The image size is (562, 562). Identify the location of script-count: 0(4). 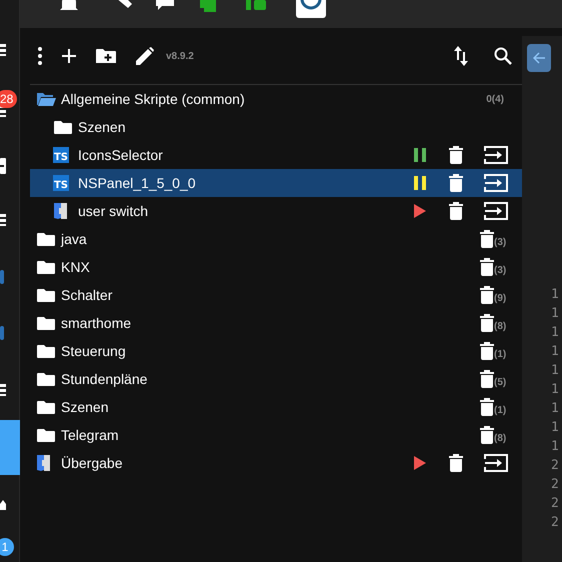
(495, 99).